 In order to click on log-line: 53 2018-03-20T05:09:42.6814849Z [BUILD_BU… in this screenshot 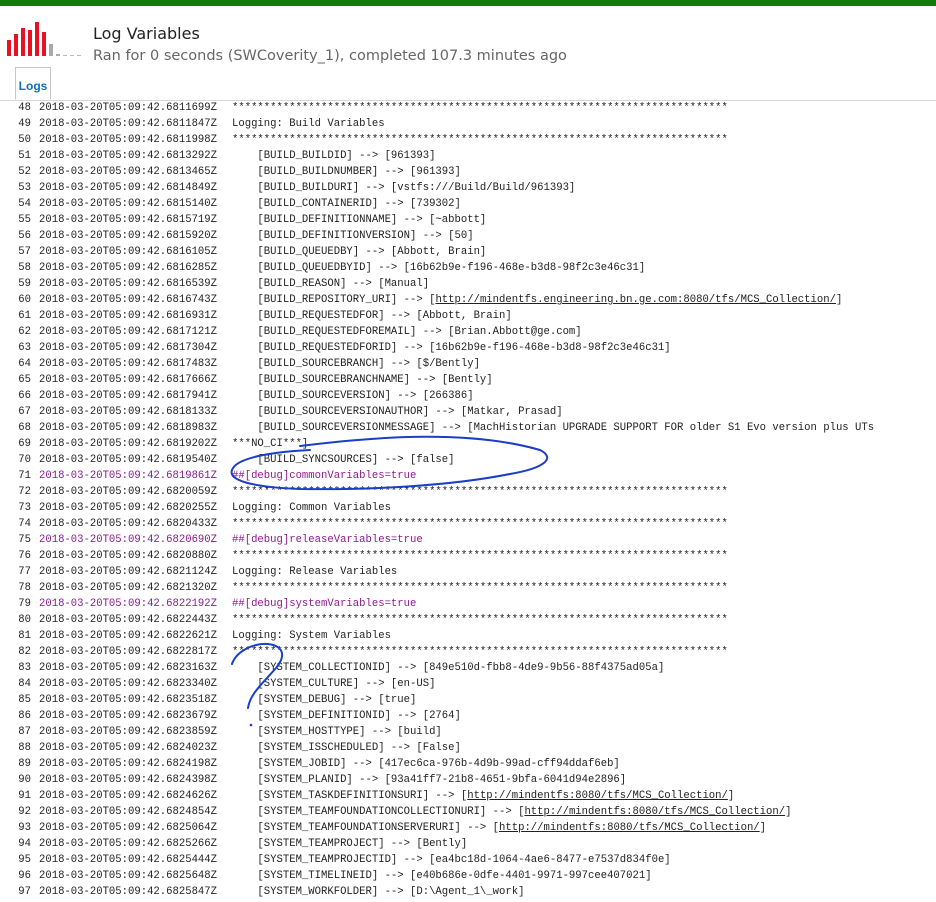, I will do `click(468, 188)`.